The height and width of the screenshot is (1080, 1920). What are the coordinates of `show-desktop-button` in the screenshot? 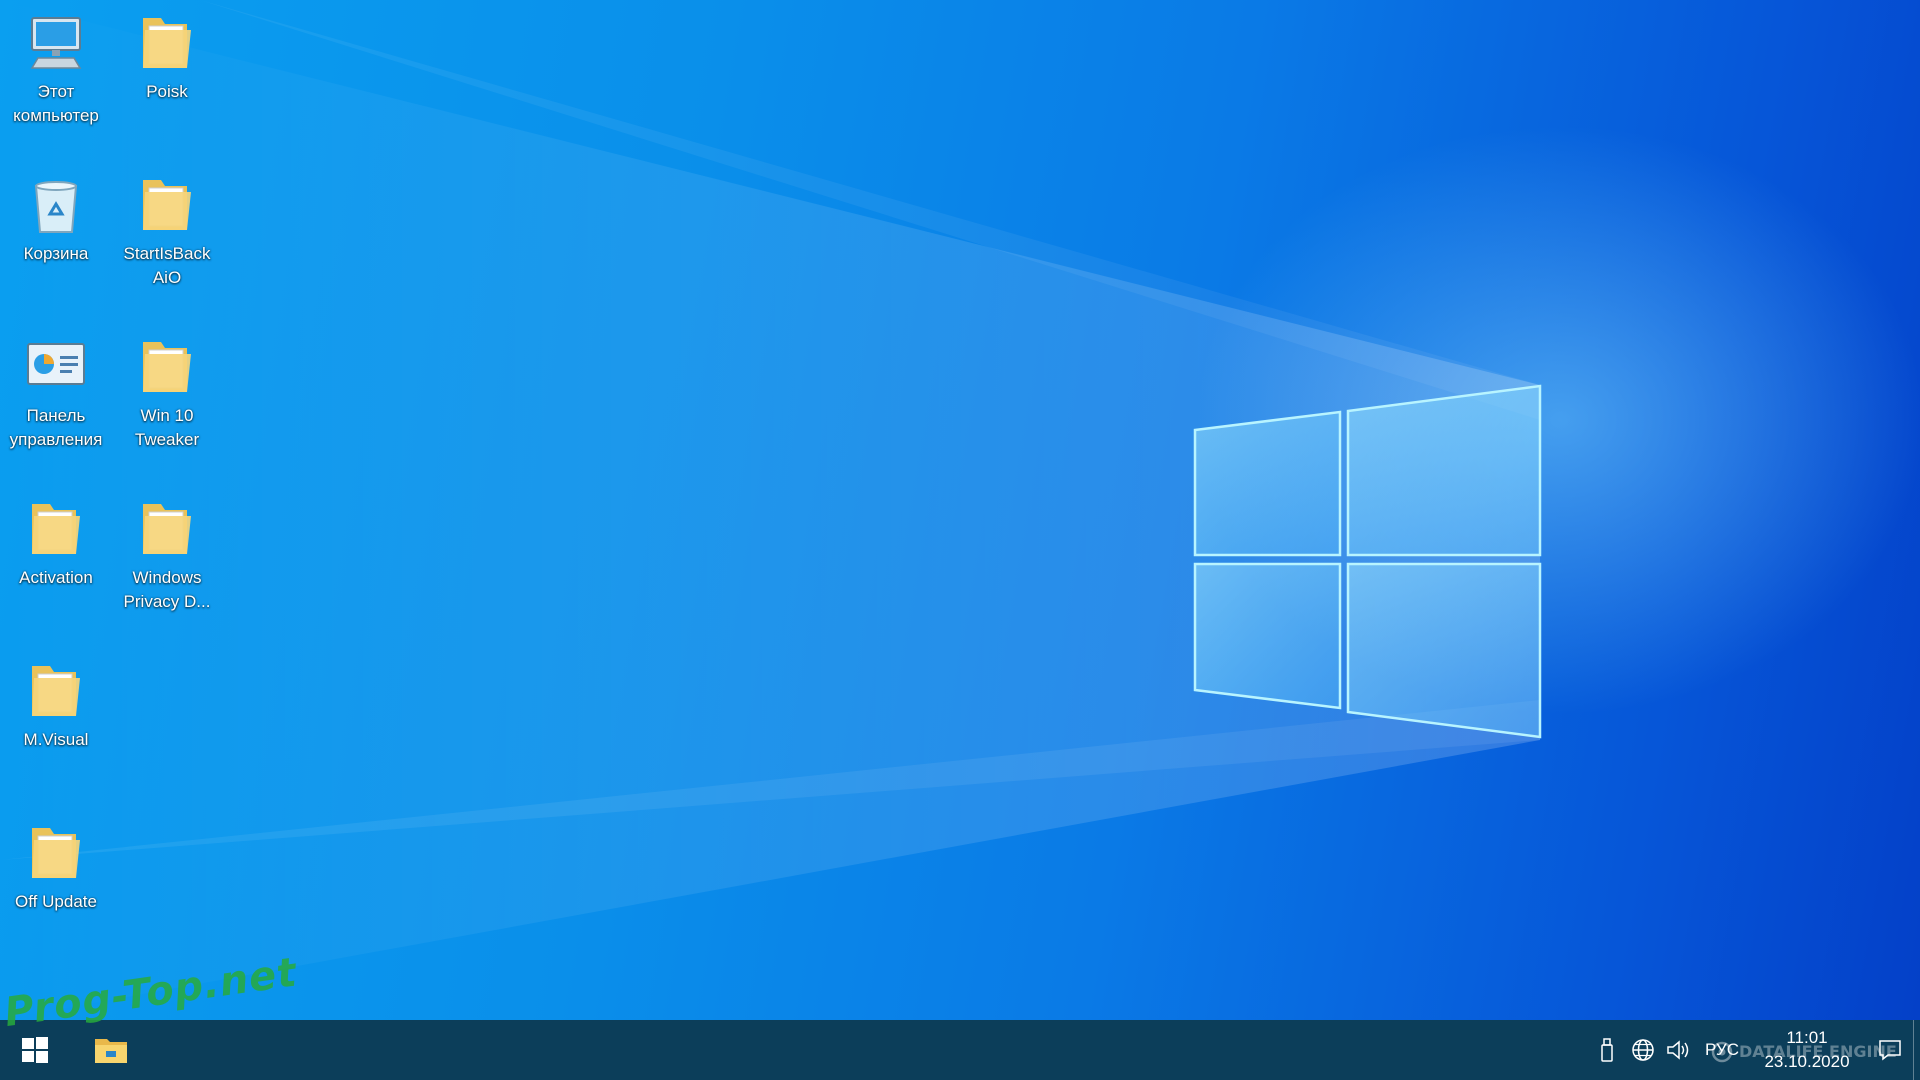 It's located at (1916, 1050).